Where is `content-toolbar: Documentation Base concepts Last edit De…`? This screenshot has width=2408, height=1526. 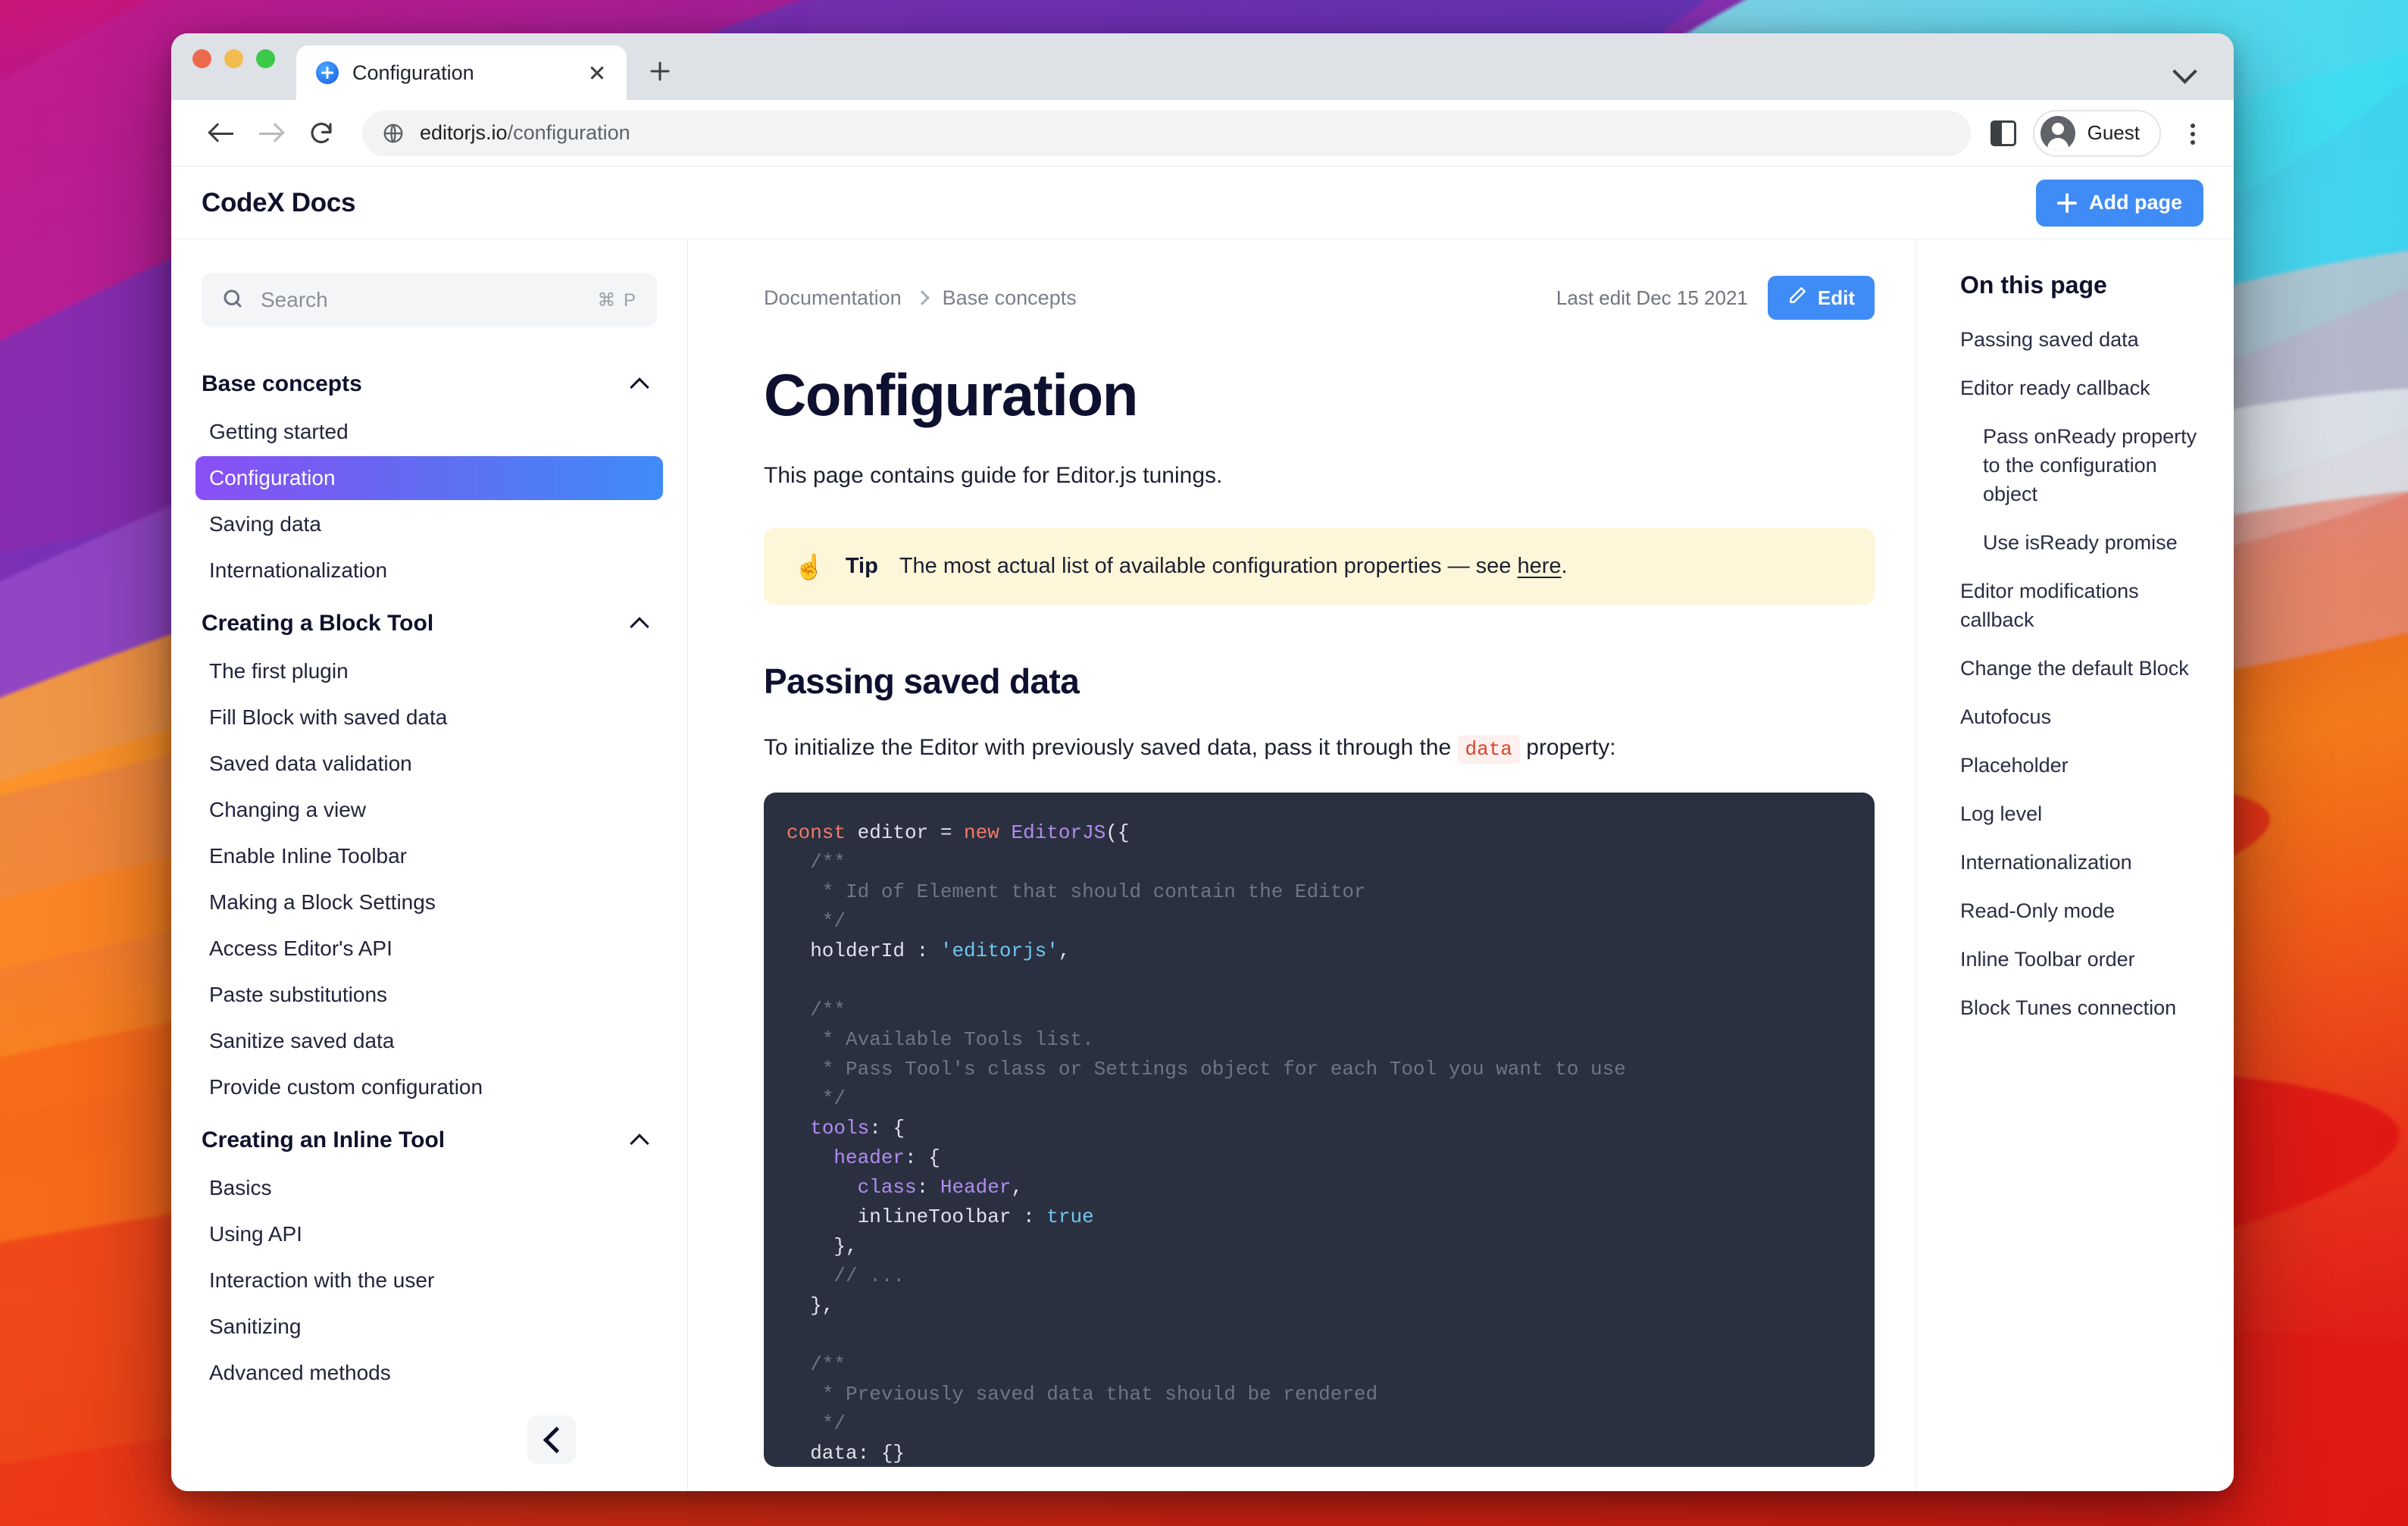
content-toolbar: Documentation Base concepts Last edit De… is located at coordinates (1319, 298).